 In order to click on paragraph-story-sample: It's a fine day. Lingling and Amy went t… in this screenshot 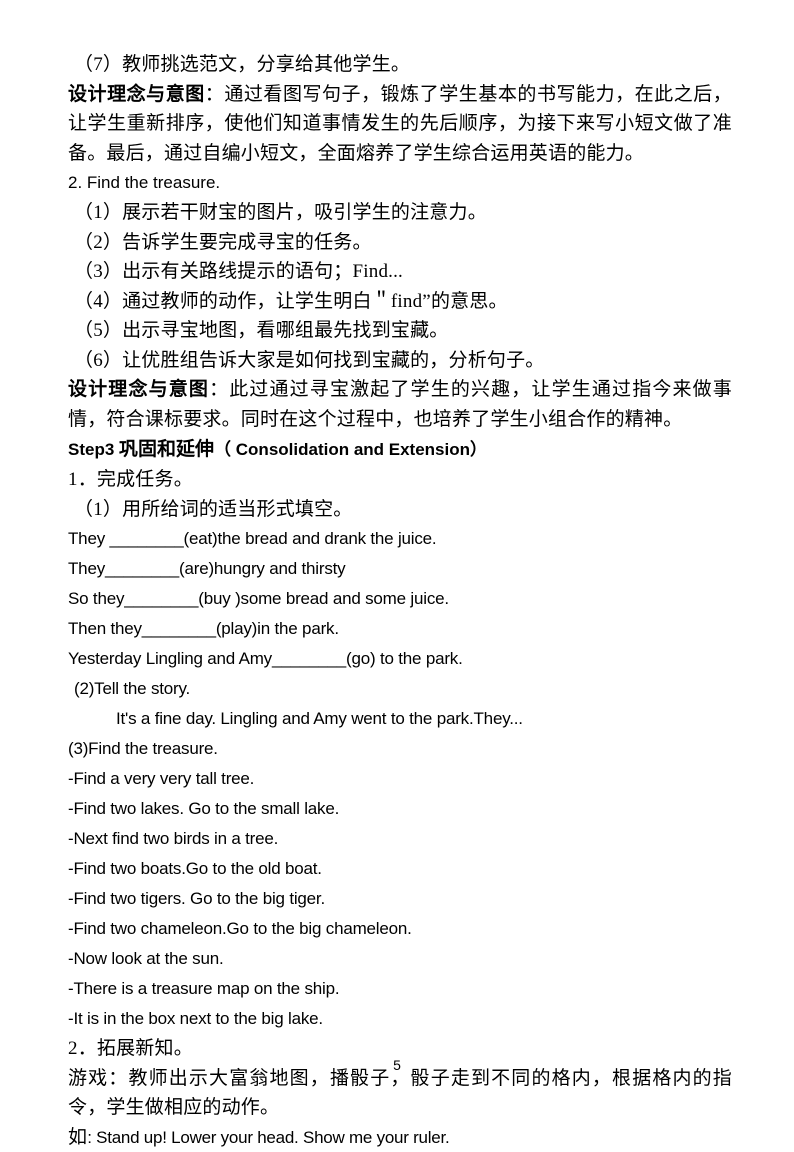, I will do `click(400, 719)`.